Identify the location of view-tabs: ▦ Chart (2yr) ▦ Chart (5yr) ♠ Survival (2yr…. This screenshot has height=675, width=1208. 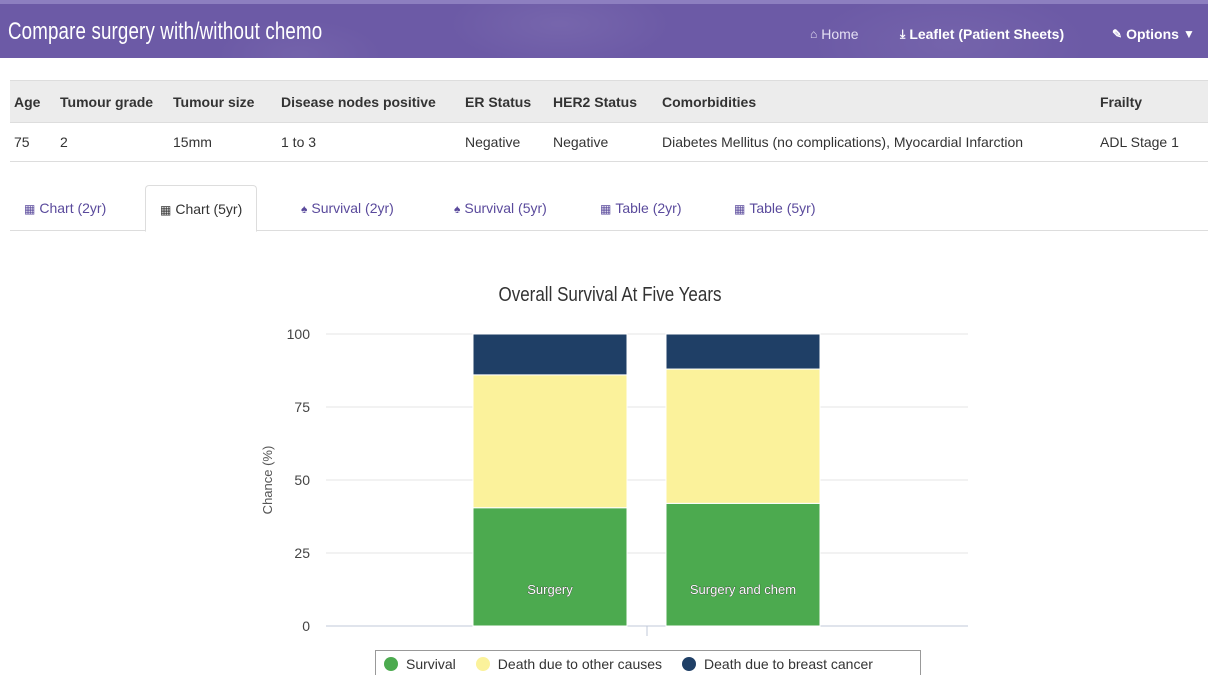
(609, 208).